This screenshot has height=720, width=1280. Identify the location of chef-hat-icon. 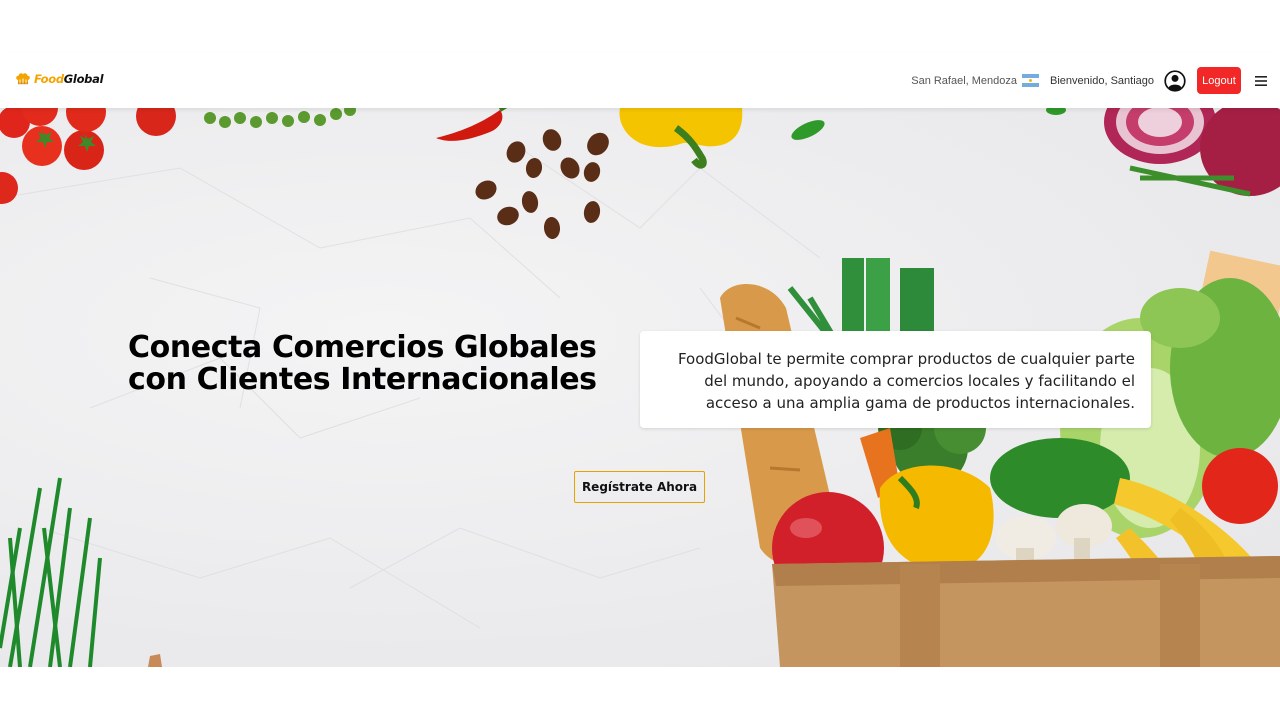
(23, 79).